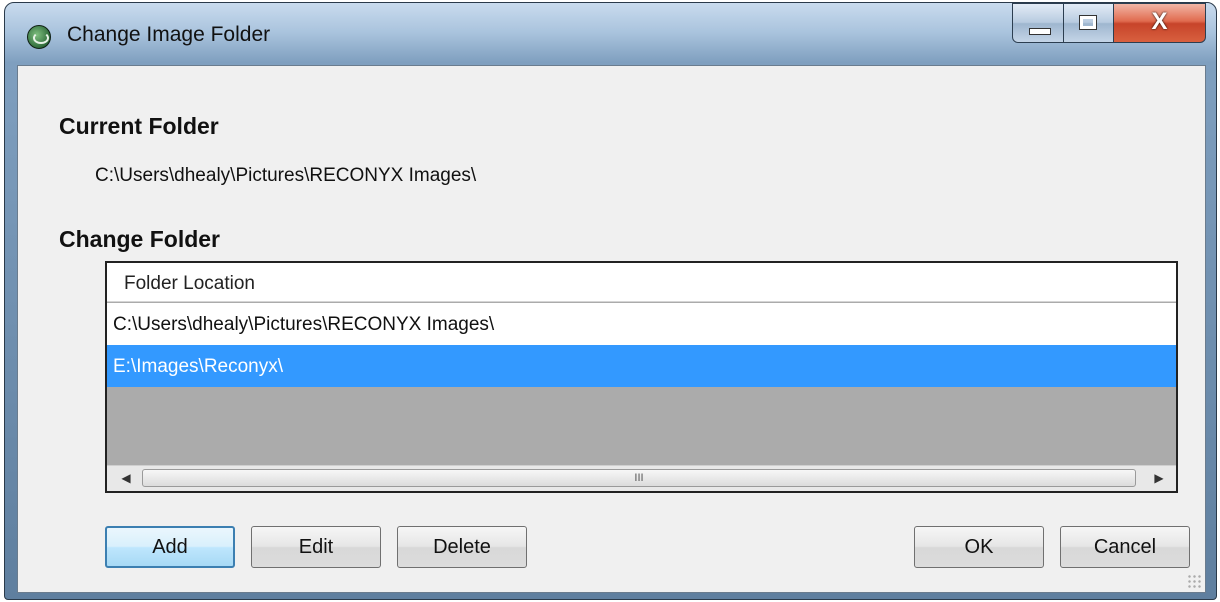 The height and width of the screenshot is (602, 1220). Describe the element at coordinates (304, 324) in the screenshot. I see `list-item-label: C:\Users\dhealy\Pictures\RECONYX Images\` at that location.